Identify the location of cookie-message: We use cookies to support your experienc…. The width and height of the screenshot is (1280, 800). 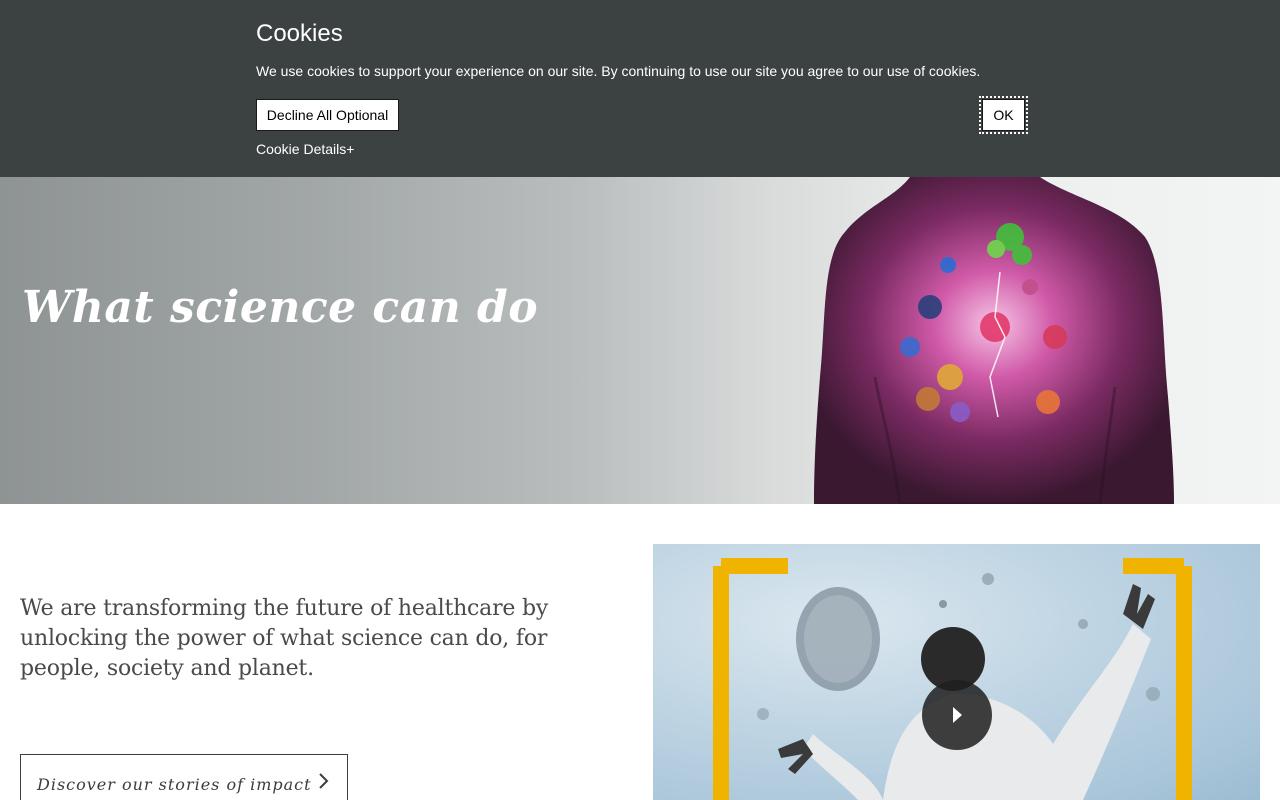
(618, 71).